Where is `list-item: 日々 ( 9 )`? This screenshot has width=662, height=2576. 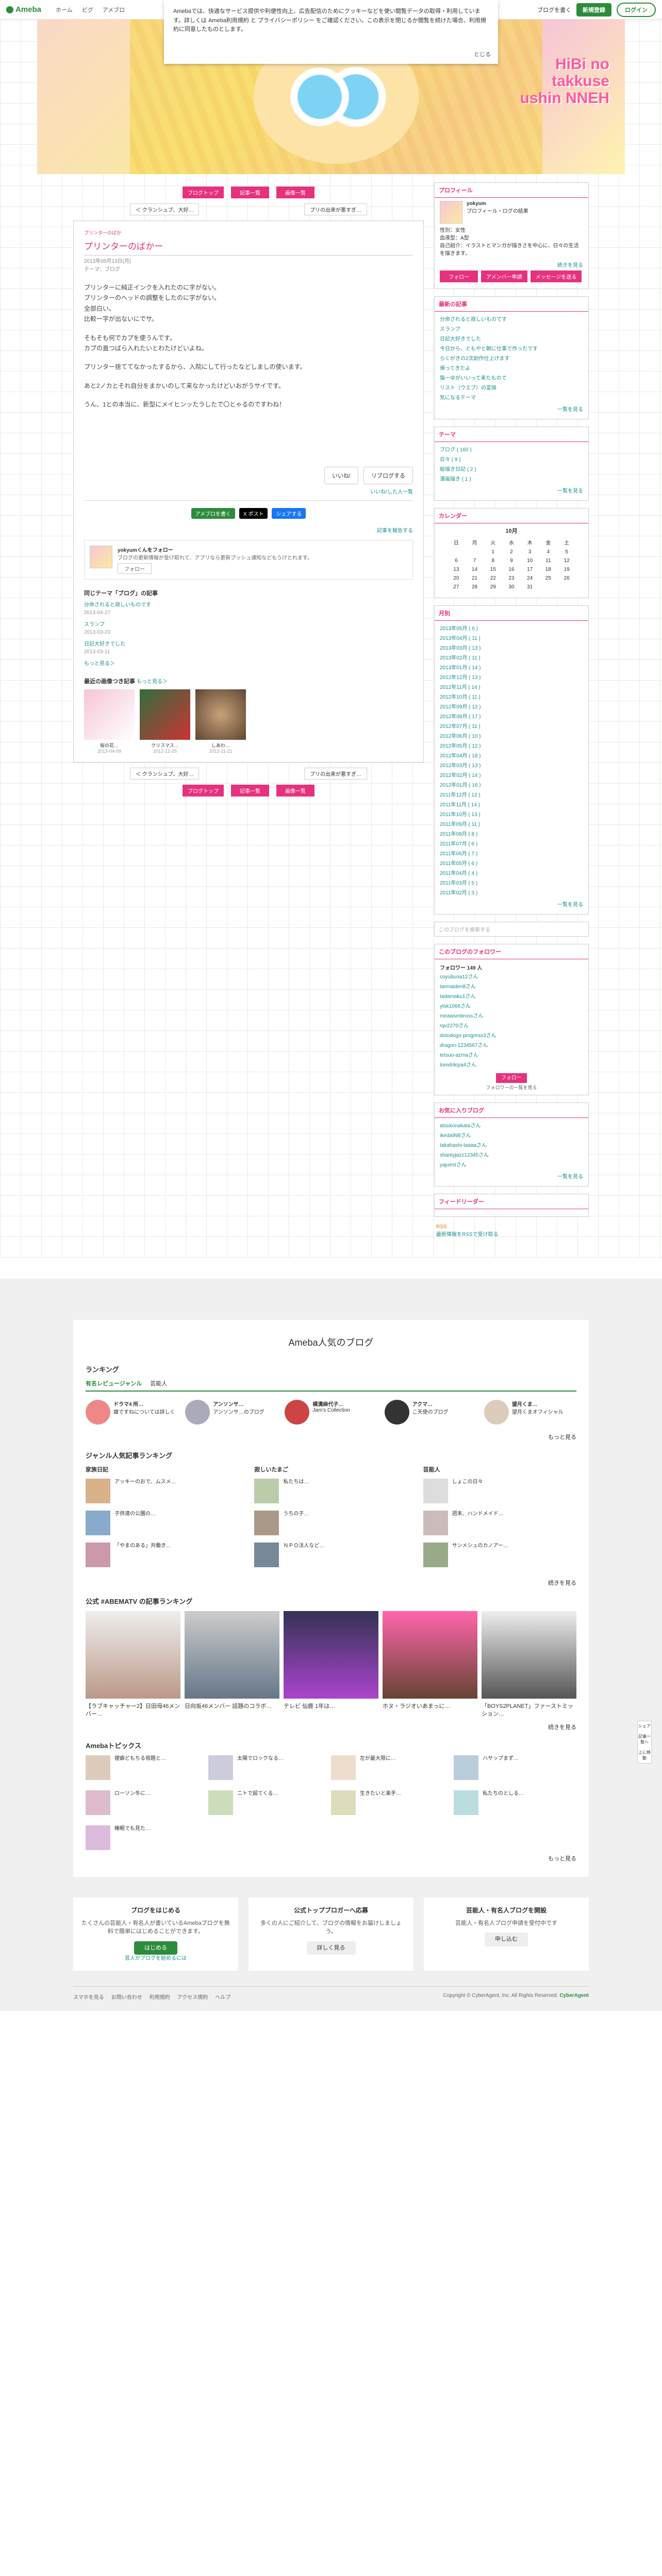
list-item: 日々 ( 9 ) is located at coordinates (511, 460).